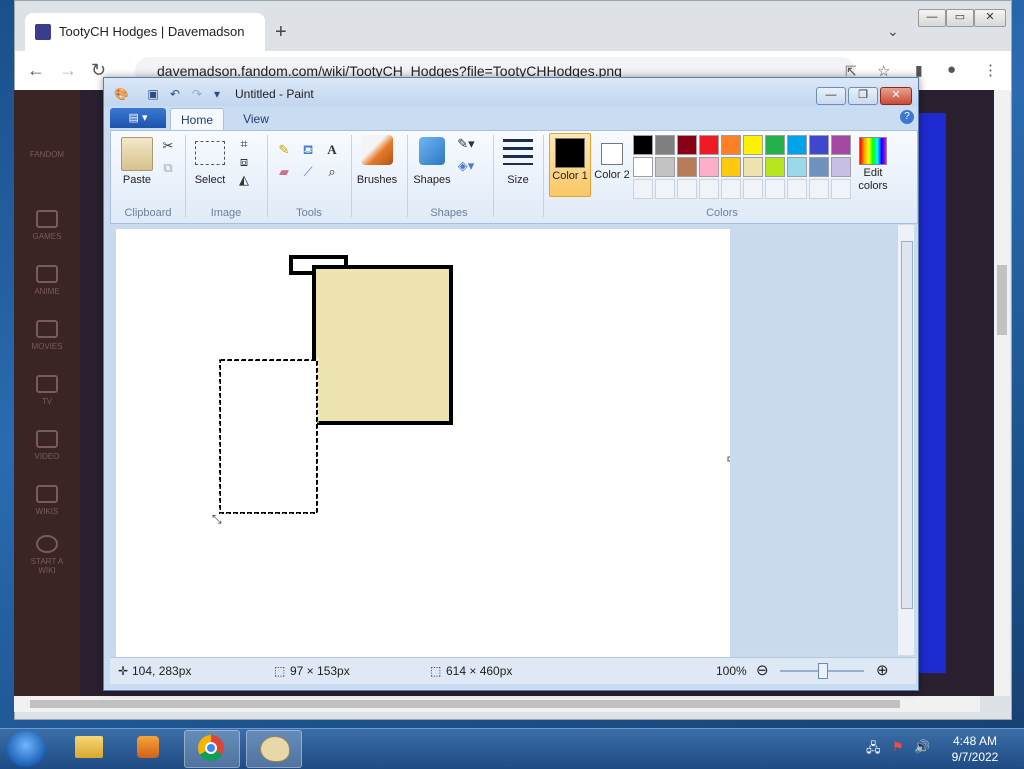  I want to click on paste-icon, so click(137, 154).